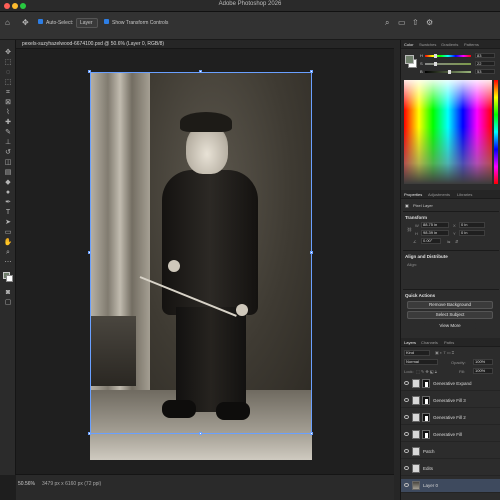 The width and height of the screenshot is (500, 500). Describe the element at coordinates (8, 182) in the screenshot. I see `blur-tool-icon: ◆` at that location.